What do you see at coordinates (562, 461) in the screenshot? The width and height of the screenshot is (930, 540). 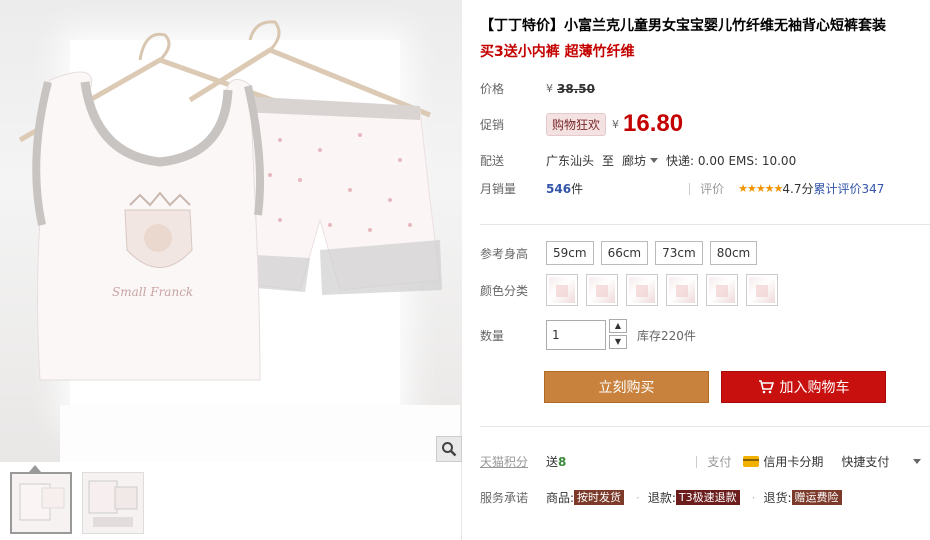 I see `points-value: 8` at bounding box center [562, 461].